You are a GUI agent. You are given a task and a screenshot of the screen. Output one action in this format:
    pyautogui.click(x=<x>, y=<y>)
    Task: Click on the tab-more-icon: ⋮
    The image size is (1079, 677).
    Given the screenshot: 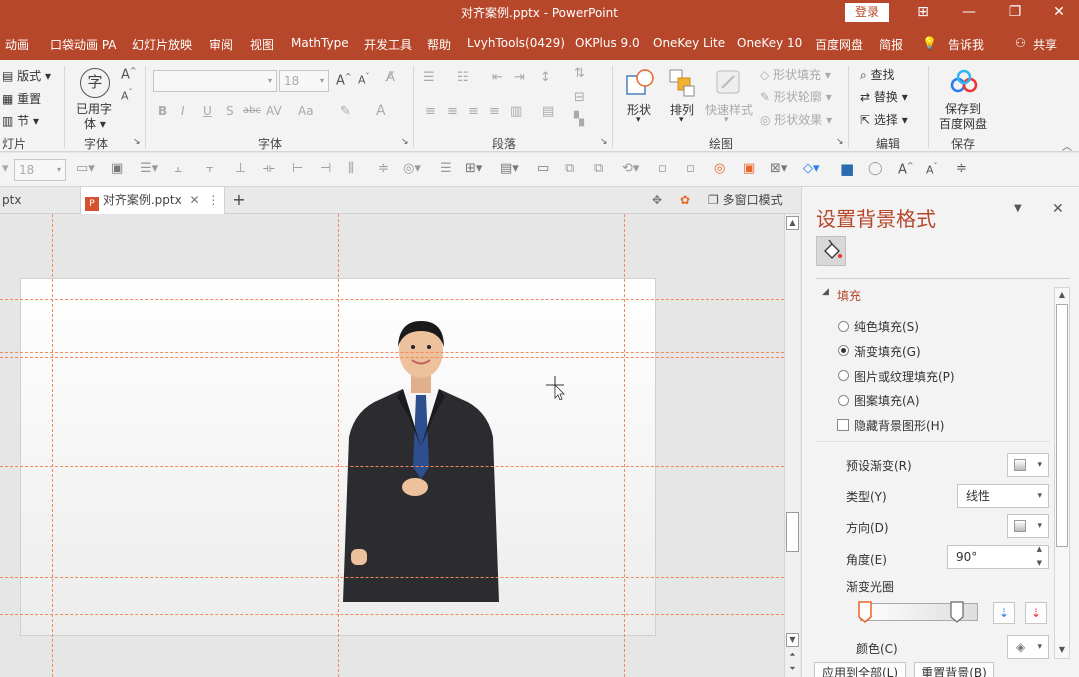 What is the action you would take?
    pyautogui.click(x=213, y=200)
    